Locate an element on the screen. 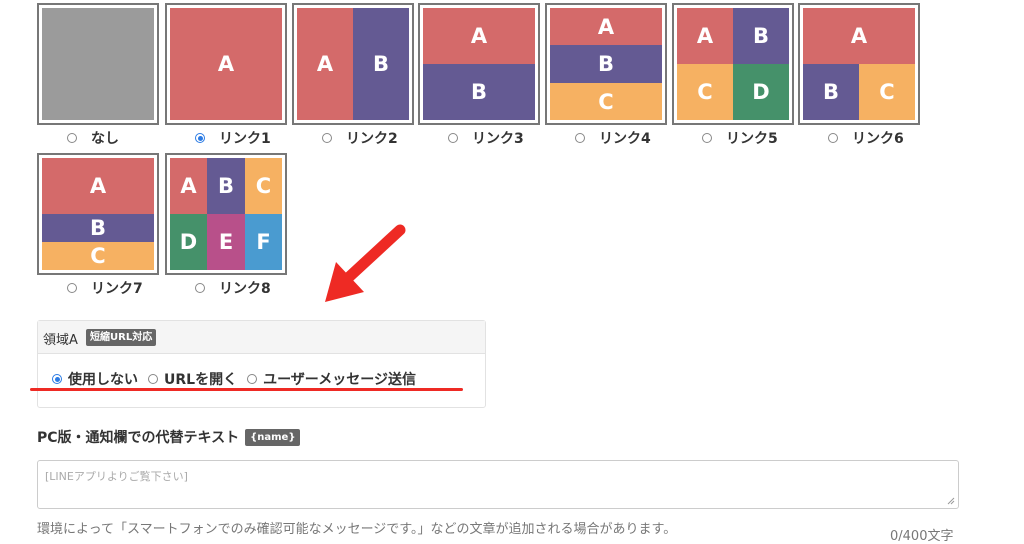 The width and height of the screenshot is (1024, 544). layout-thumb-link8: A B C D E F is located at coordinates (226, 214).